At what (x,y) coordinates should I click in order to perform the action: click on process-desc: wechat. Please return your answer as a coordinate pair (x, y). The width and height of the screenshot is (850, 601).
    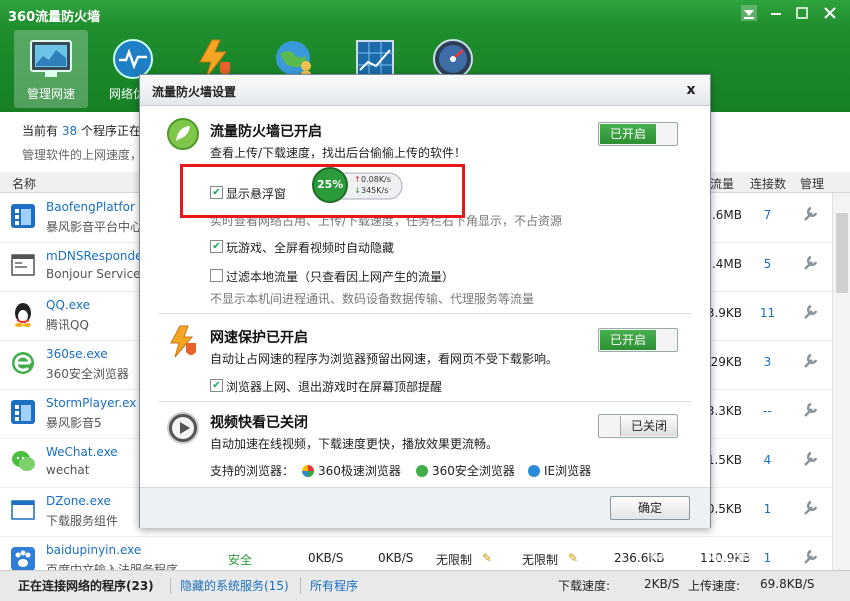
    Looking at the image, I should click on (68, 470).